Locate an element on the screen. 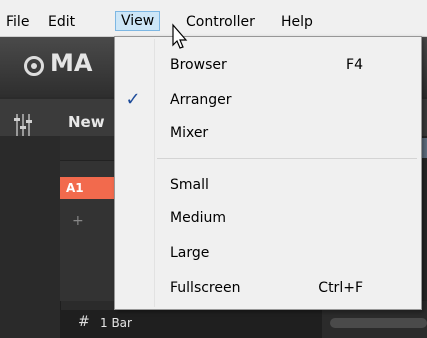 The width and height of the screenshot is (427, 338). menu-item-browser: Browser F4 is located at coordinates (268, 65).